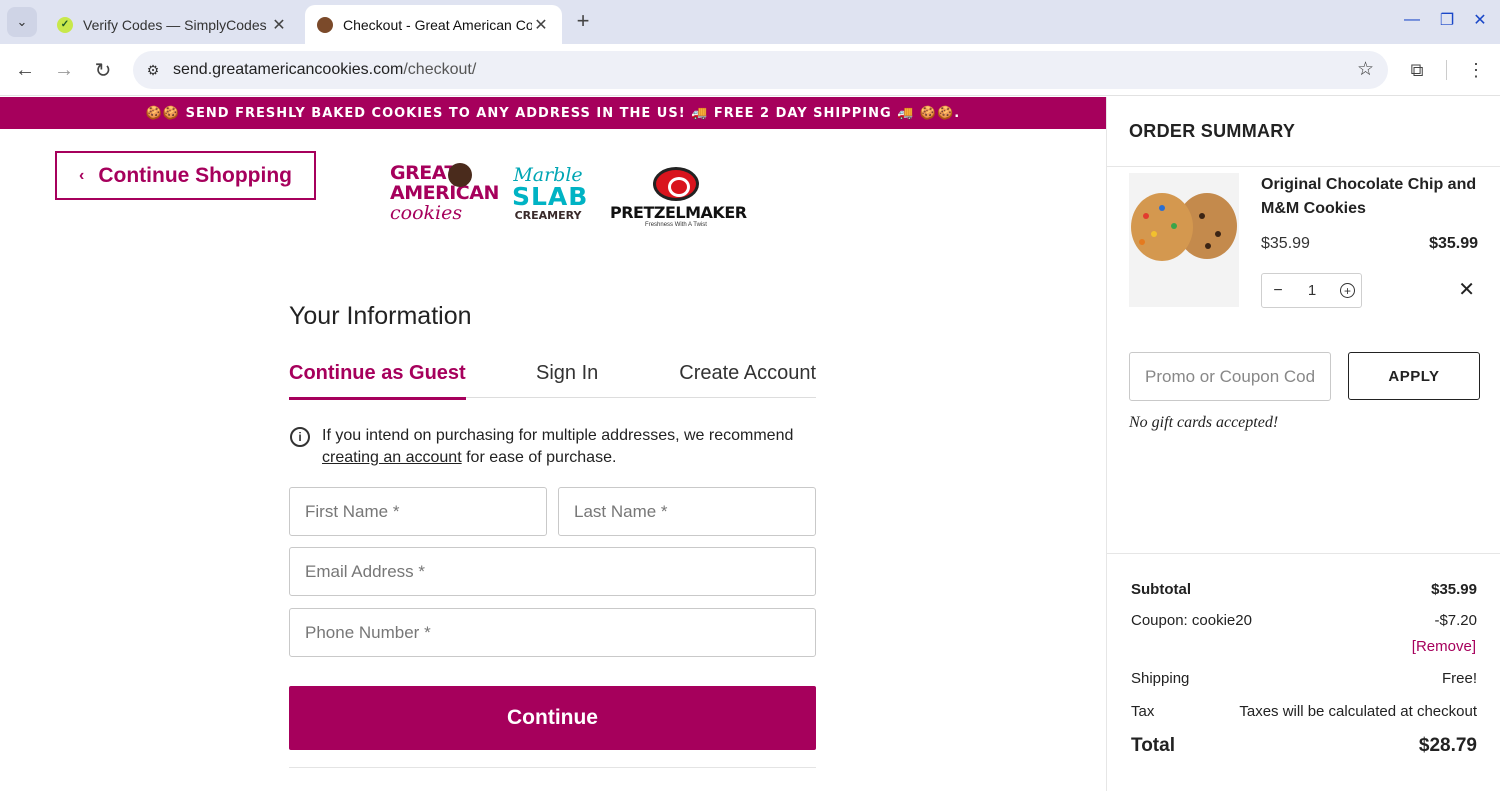 This screenshot has width=1500, height=791. What do you see at coordinates (1204, 422) in the screenshot?
I see `gift-card-note: No gift cards accepted!` at bounding box center [1204, 422].